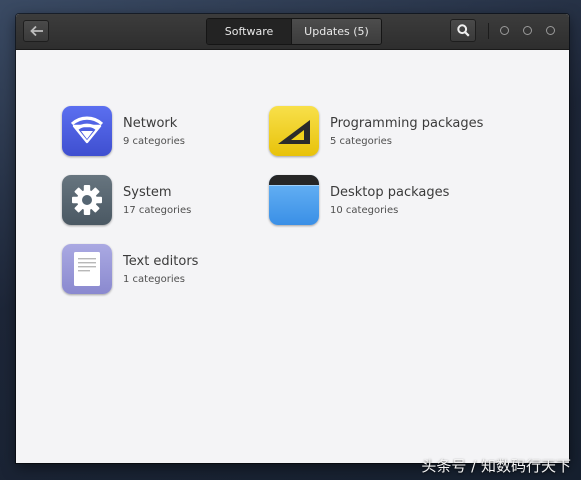  I want to click on minimize-button, so click(504, 30).